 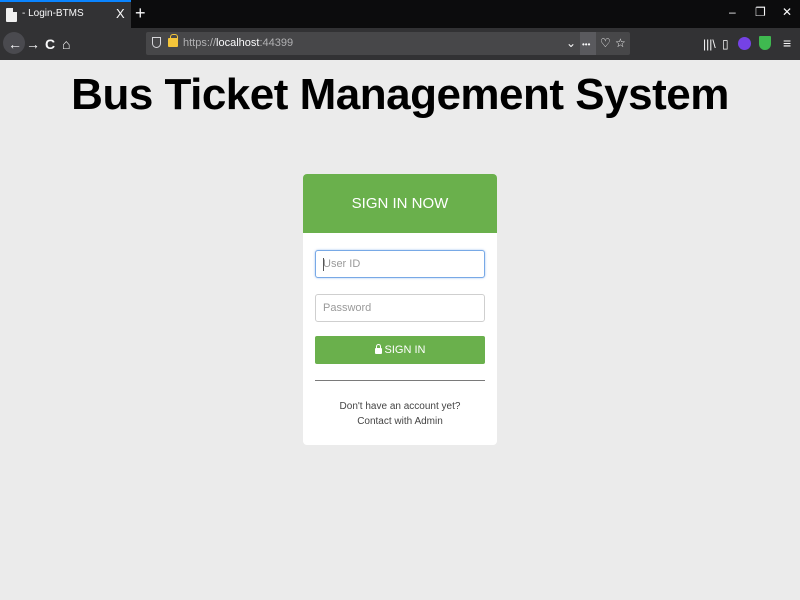 I want to click on minimize-button: –, so click(x=732, y=12).